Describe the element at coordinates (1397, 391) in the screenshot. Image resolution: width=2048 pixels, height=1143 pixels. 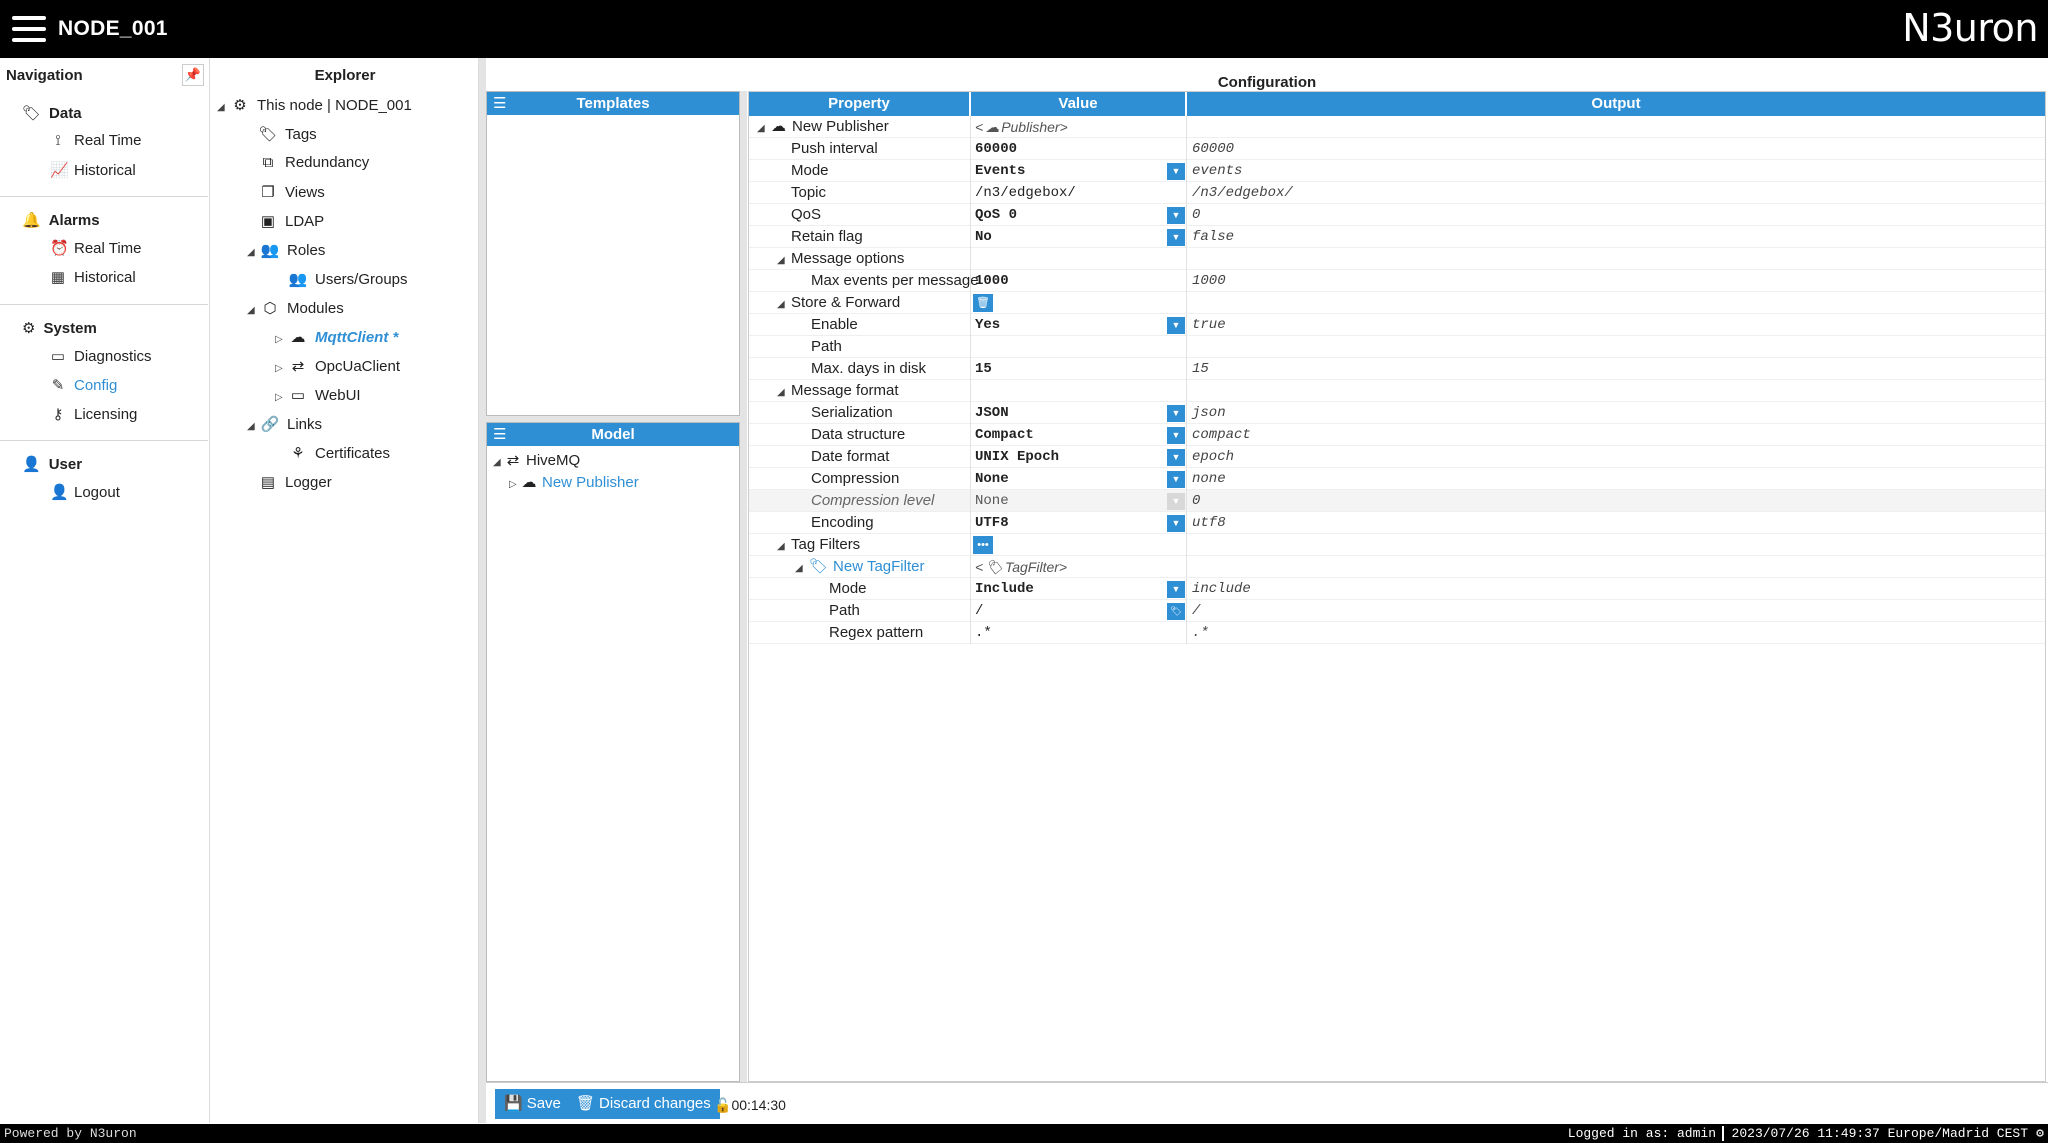
I see `config-row-message-format: ◢ Message format` at that location.